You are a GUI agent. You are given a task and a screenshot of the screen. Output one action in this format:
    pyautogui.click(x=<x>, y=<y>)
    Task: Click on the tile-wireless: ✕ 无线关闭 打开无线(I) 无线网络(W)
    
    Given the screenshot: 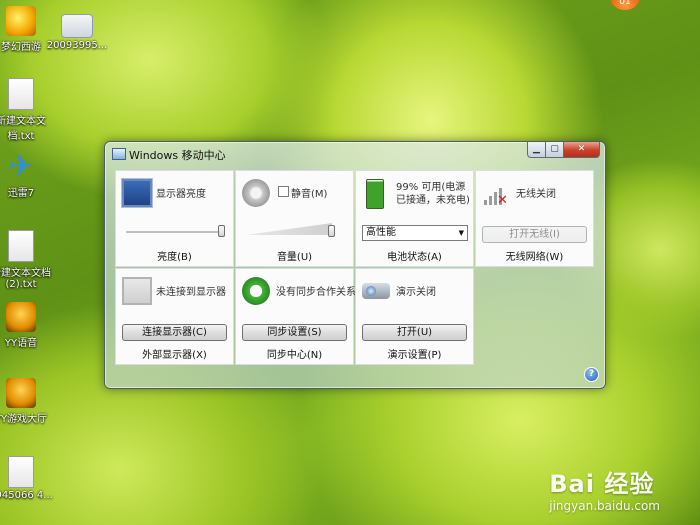 What is the action you would take?
    pyautogui.click(x=534, y=218)
    